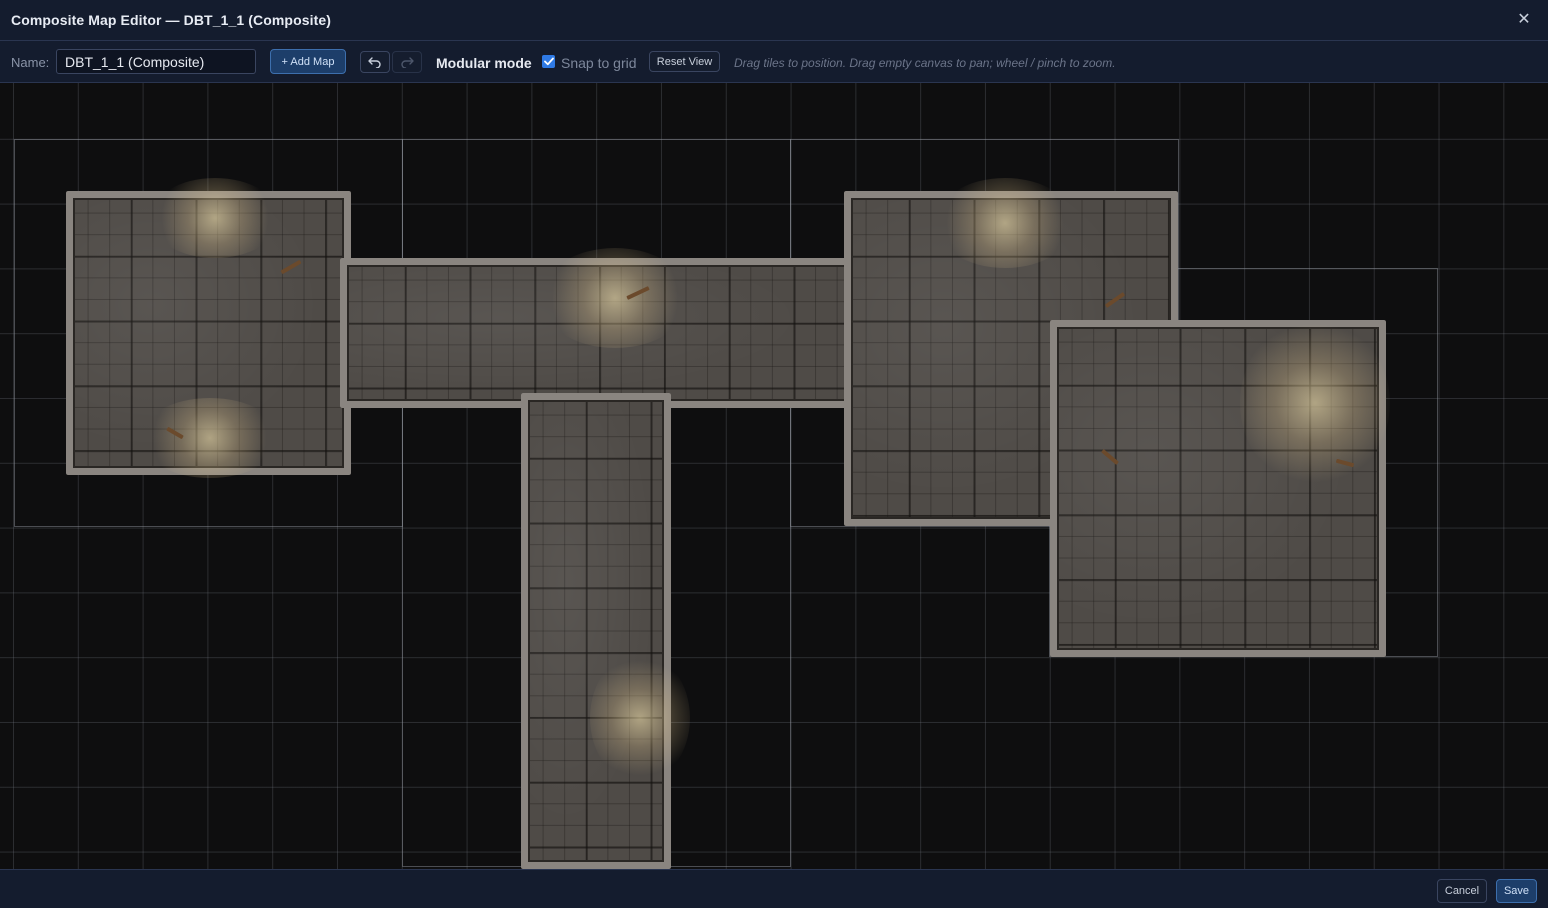  Describe the element at coordinates (600, 333) in the screenshot. I see `map-tile-corridor` at that location.